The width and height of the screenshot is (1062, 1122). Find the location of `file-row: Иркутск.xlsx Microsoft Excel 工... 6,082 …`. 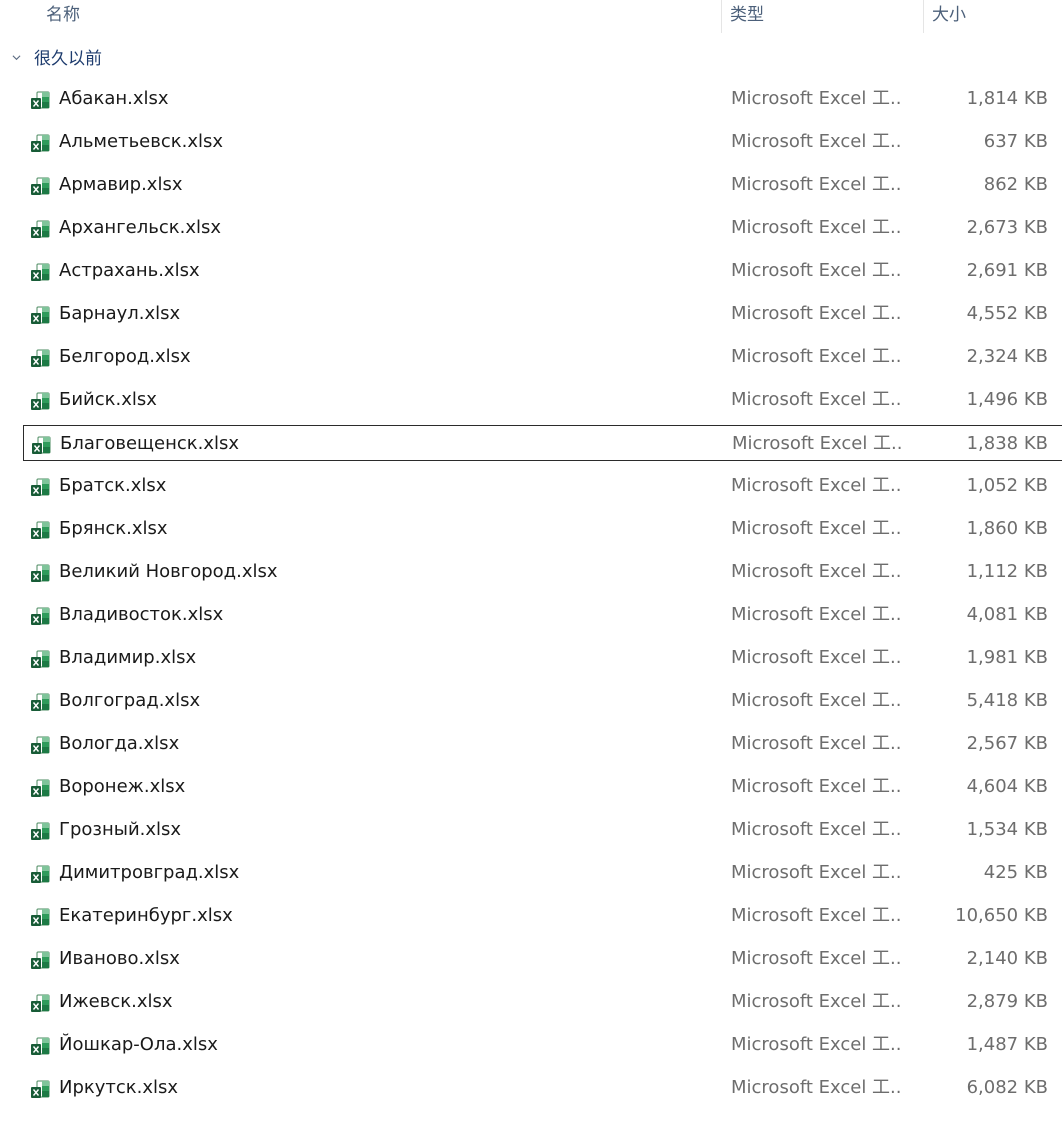

file-row: Иркутск.xlsx Microsoft Excel 工... 6,082 … is located at coordinates (542, 1088).